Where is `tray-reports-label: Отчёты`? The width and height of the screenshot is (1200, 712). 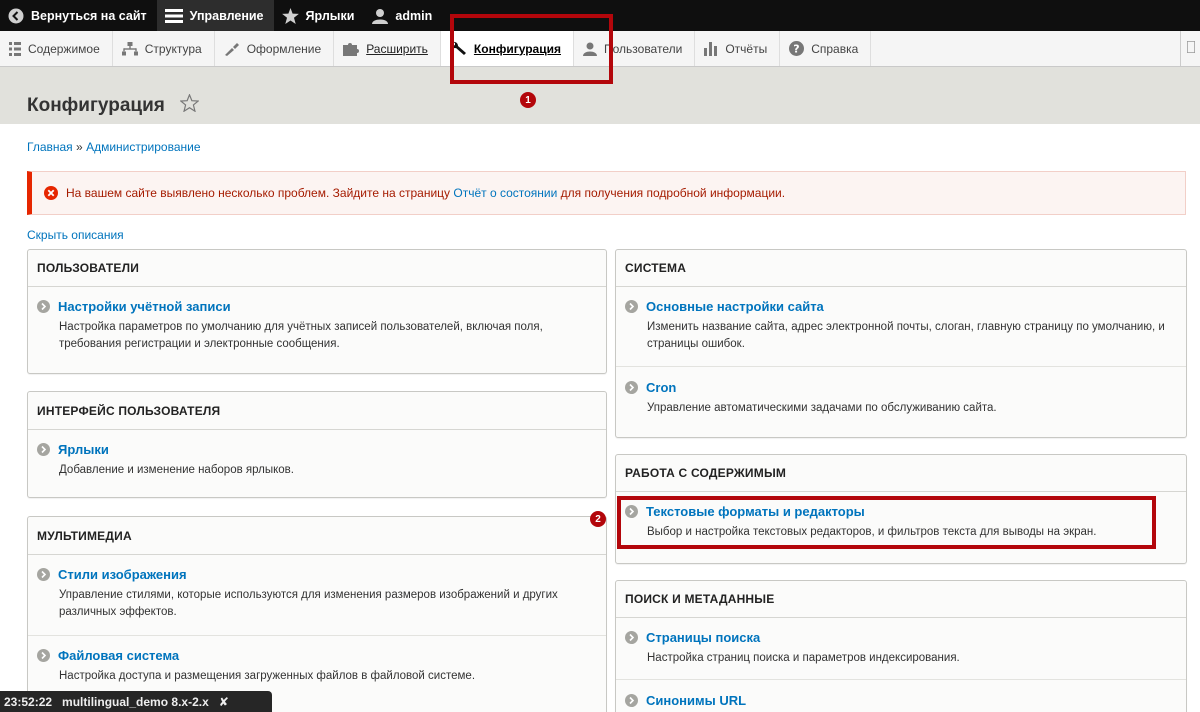 tray-reports-label: Отчёты is located at coordinates (746, 48).